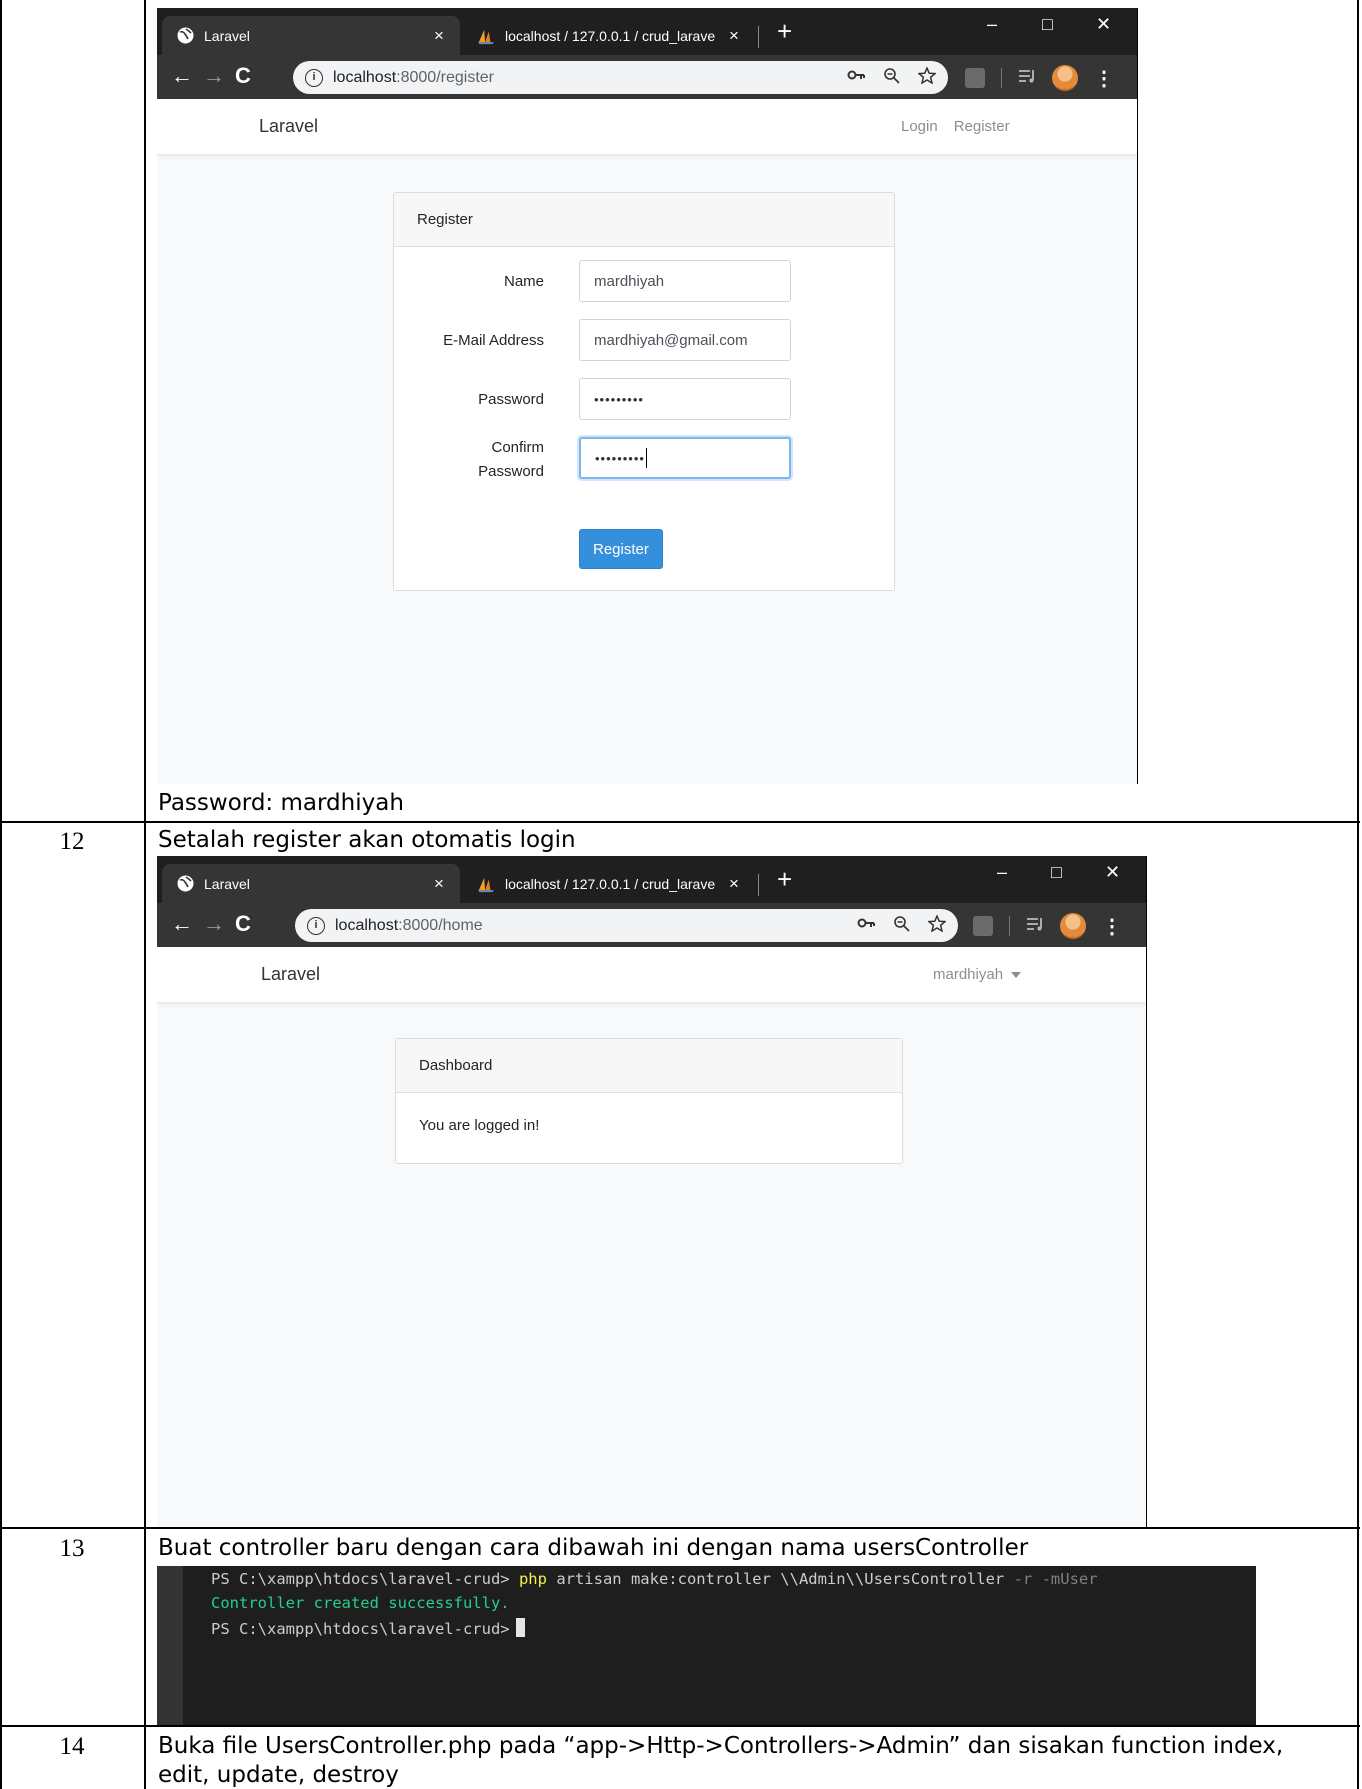 The image size is (1362, 1789). I want to click on password-field: •••••••••, so click(685, 399).